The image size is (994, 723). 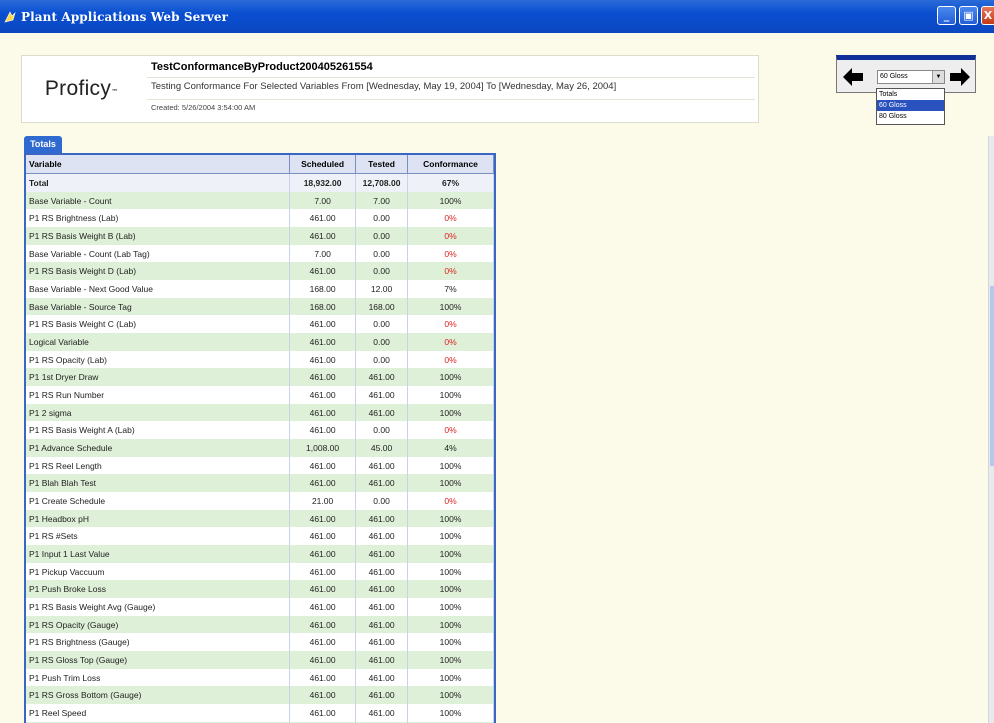 I want to click on cell-tested: 12,708.00, so click(x=382, y=182).